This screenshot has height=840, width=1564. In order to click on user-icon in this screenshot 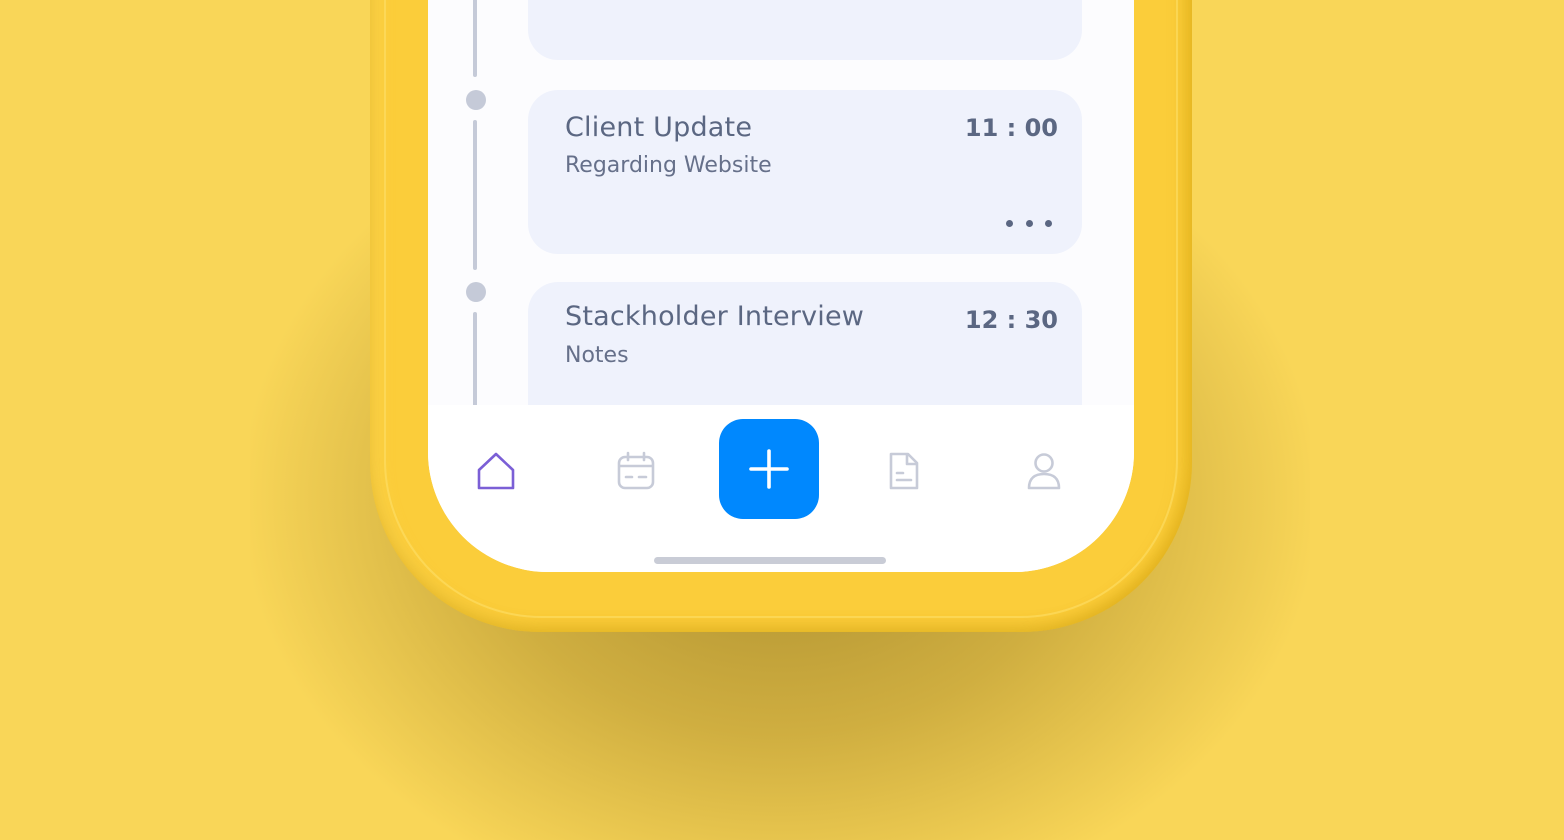, I will do `click(1044, 471)`.